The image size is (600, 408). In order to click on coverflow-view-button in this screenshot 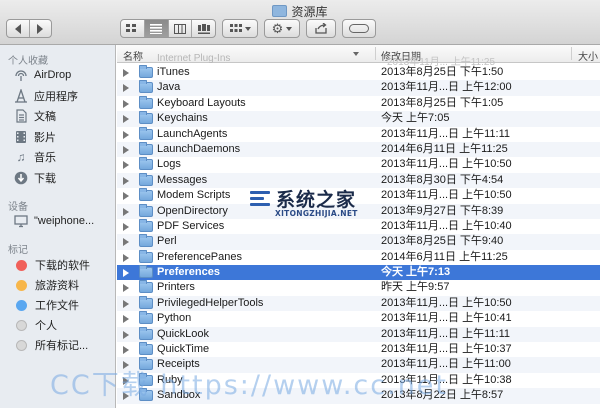, I will do `click(203, 28)`.